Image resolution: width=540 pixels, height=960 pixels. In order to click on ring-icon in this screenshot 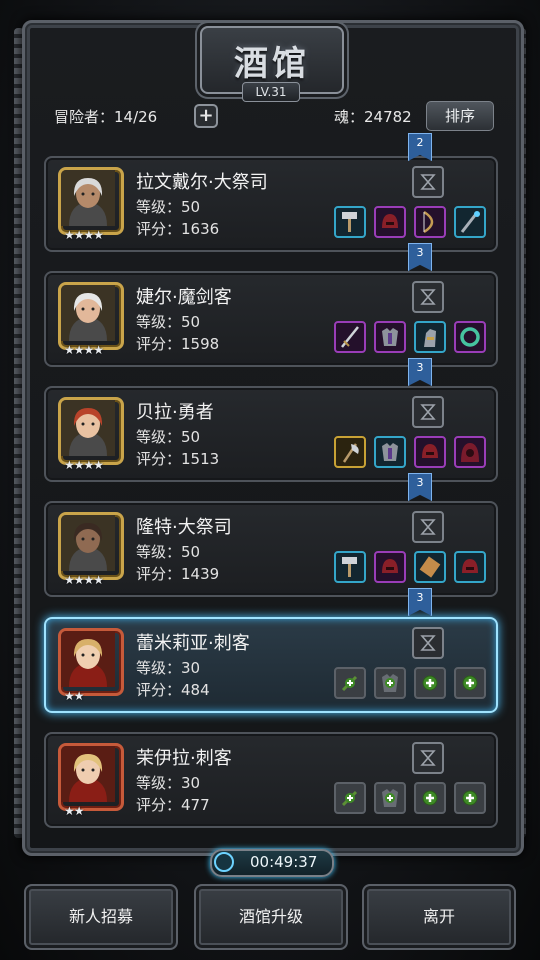, I will do `click(470, 337)`.